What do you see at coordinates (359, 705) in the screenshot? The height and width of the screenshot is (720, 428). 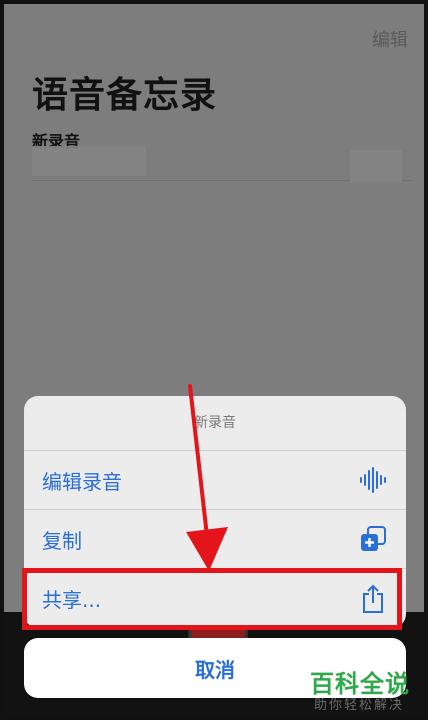 I see `watermark-sub: 助你轻松解决` at bounding box center [359, 705].